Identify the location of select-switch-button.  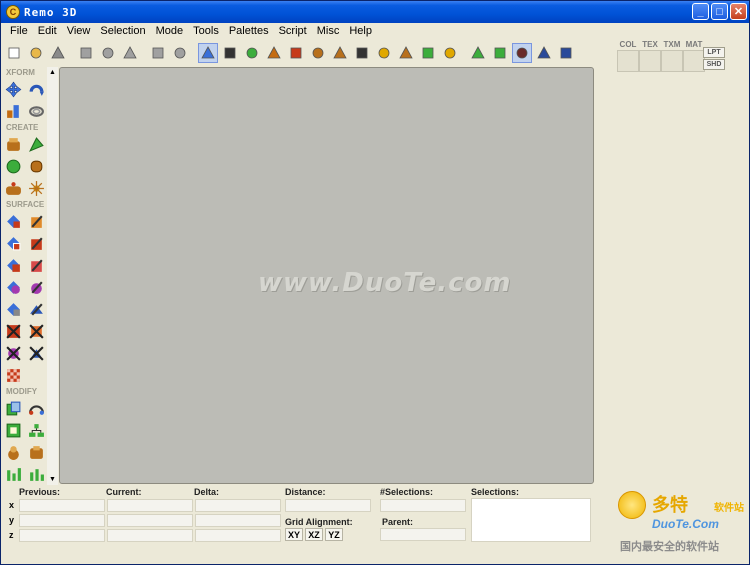
(340, 53).